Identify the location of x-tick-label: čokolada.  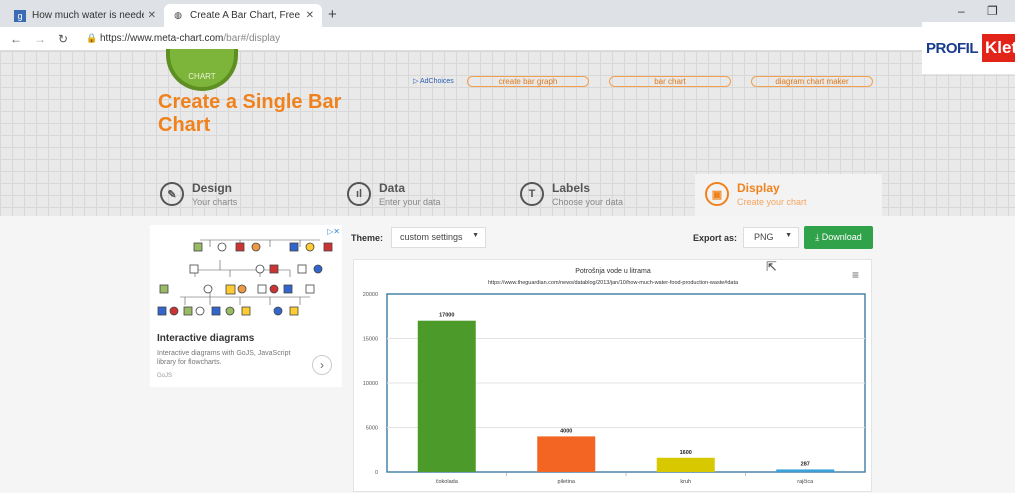
(447, 482).